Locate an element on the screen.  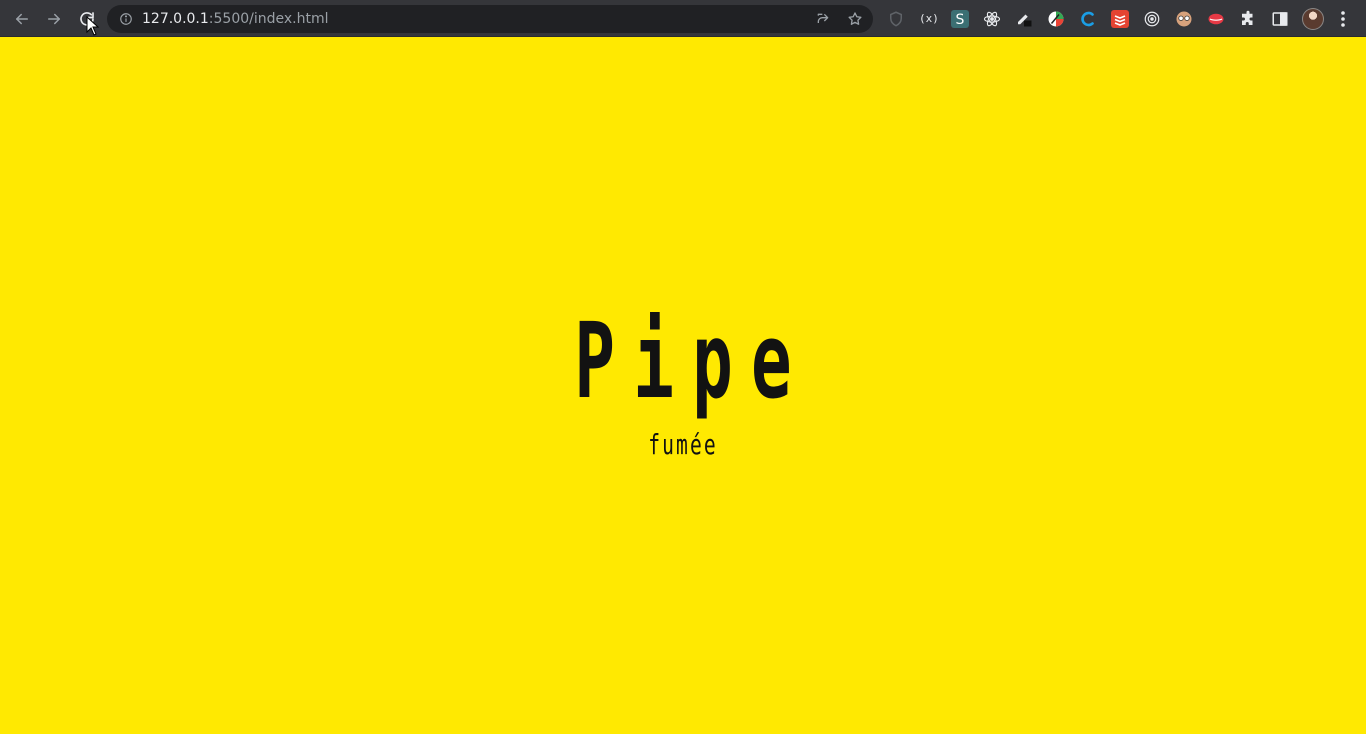
extension-code-icon: (x) is located at coordinates (929, 19).